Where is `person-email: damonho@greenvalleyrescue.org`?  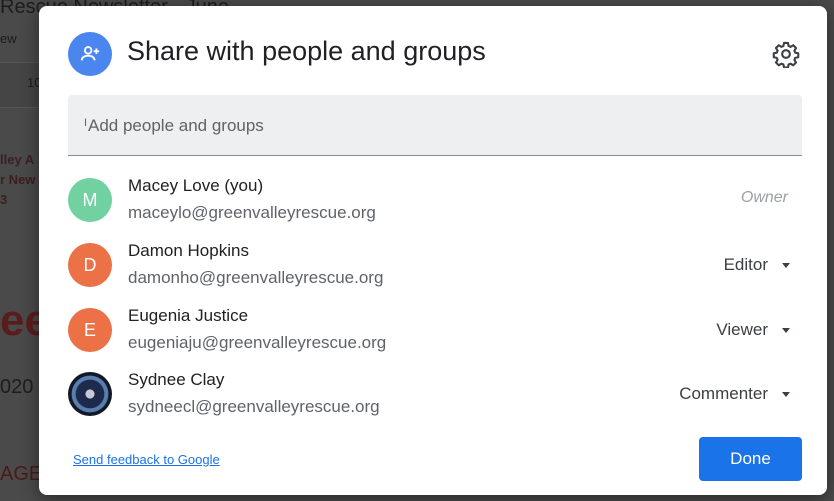
person-email: damonho@greenvalleyrescue.org is located at coordinates (256, 277).